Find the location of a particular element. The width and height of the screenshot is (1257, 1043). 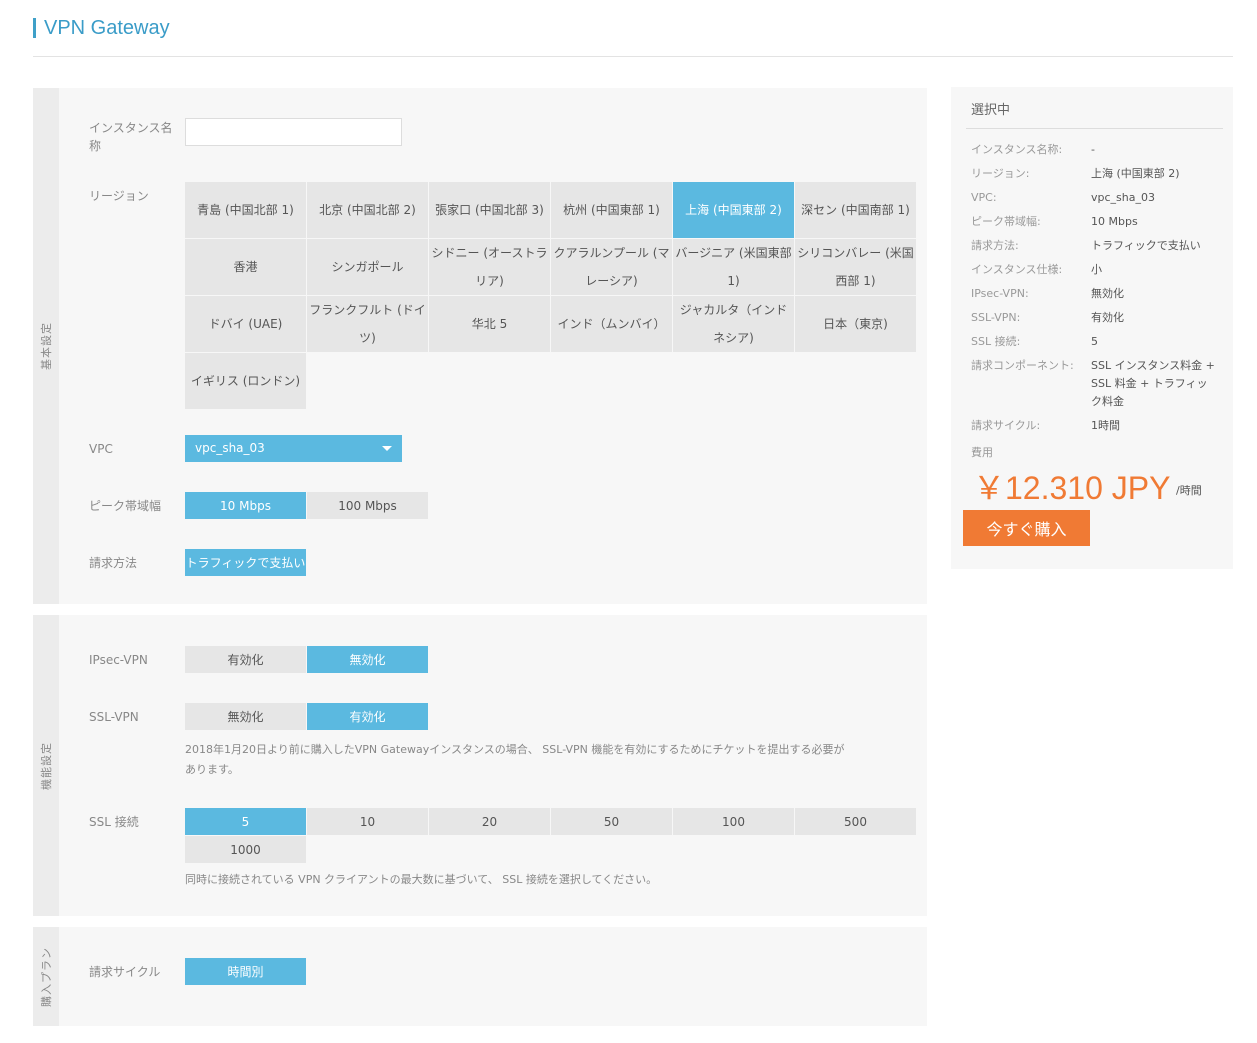

region-option: 北京 (中国北部 2) is located at coordinates (367, 210).